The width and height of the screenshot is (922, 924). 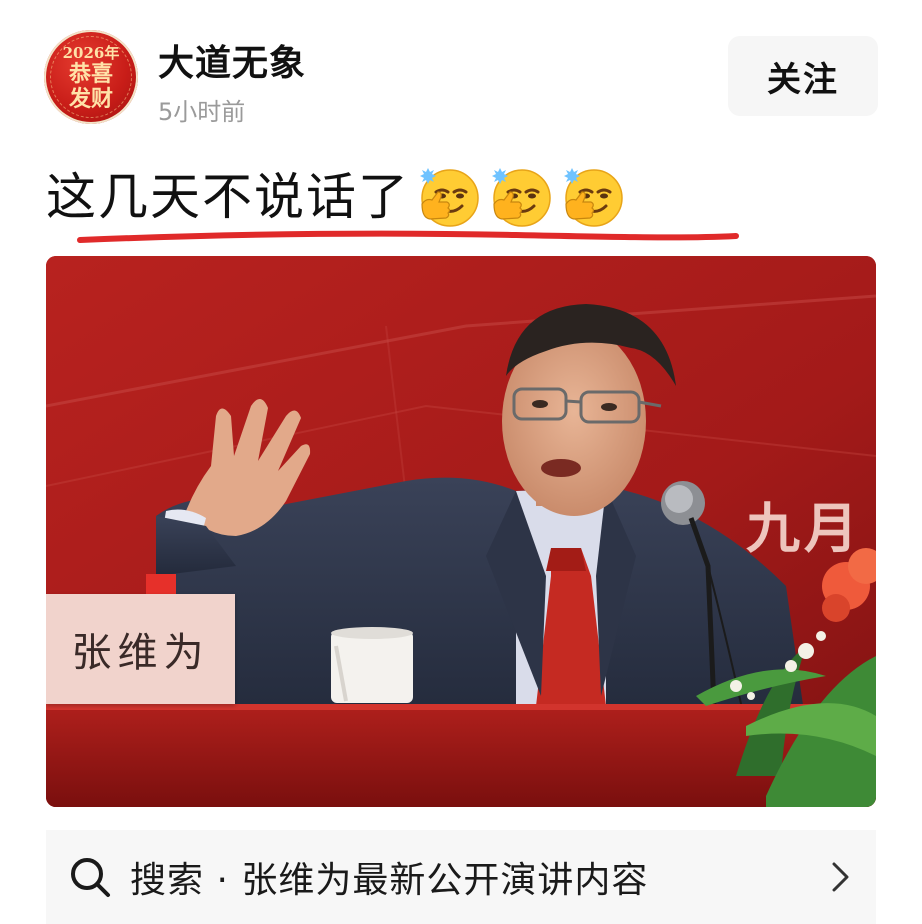 I want to click on speaker-nameplate: 张维为, so click(x=140, y=649).